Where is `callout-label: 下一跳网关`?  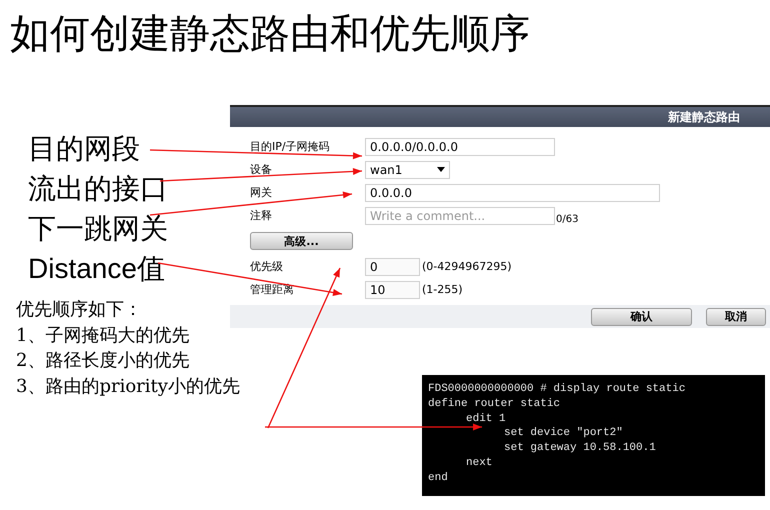
callout-label: 下一跳网关 is located at coordinates (98, 229).